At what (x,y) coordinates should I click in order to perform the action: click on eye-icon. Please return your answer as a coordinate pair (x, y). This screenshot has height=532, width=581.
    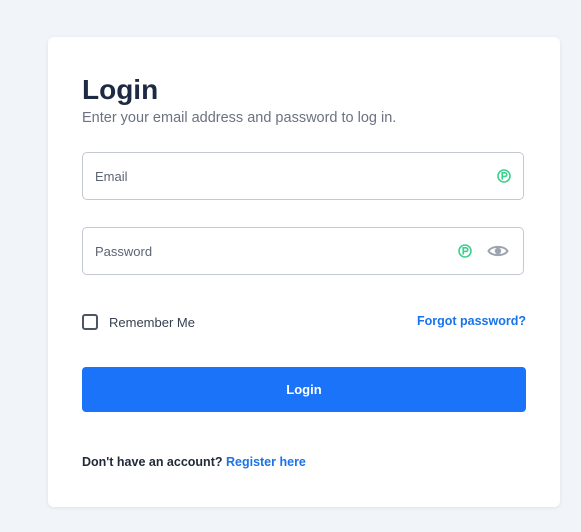
    Looking at the image, I should click on (498, 251).